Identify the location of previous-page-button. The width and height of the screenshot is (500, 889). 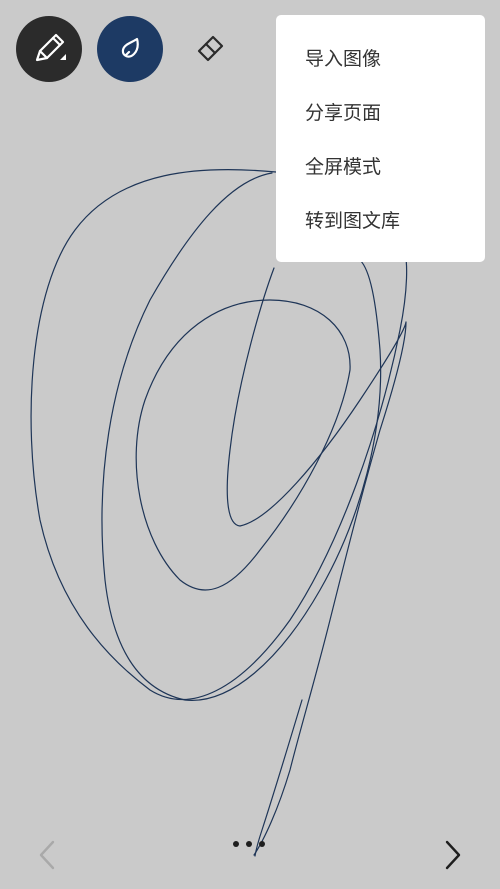
(48, 855).